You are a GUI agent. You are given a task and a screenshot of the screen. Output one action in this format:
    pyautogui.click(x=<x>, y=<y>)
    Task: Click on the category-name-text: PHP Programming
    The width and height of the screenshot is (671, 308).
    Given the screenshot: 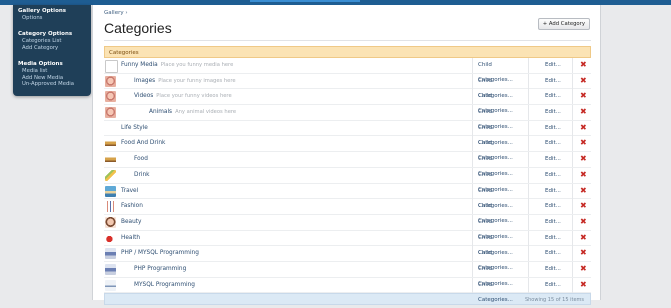 What is the action you would take?
    pyautogui.click(x=160, y=269)
    